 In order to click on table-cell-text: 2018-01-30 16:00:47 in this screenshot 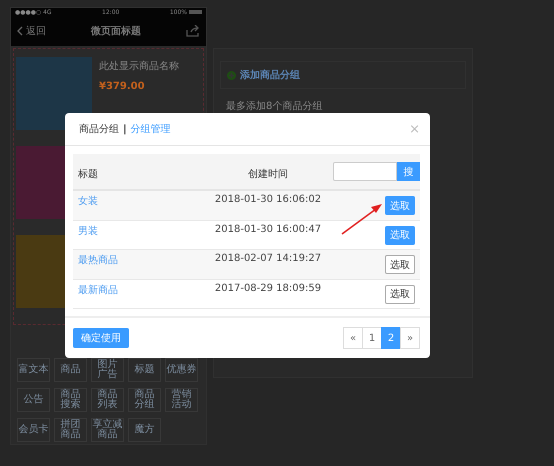, I will do `click(268, 228)`.